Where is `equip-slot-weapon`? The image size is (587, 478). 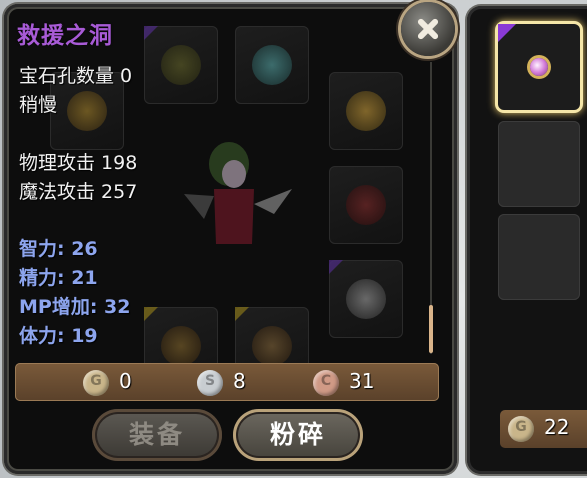 equip-slot-weapon is located at coordinates (366, 299).